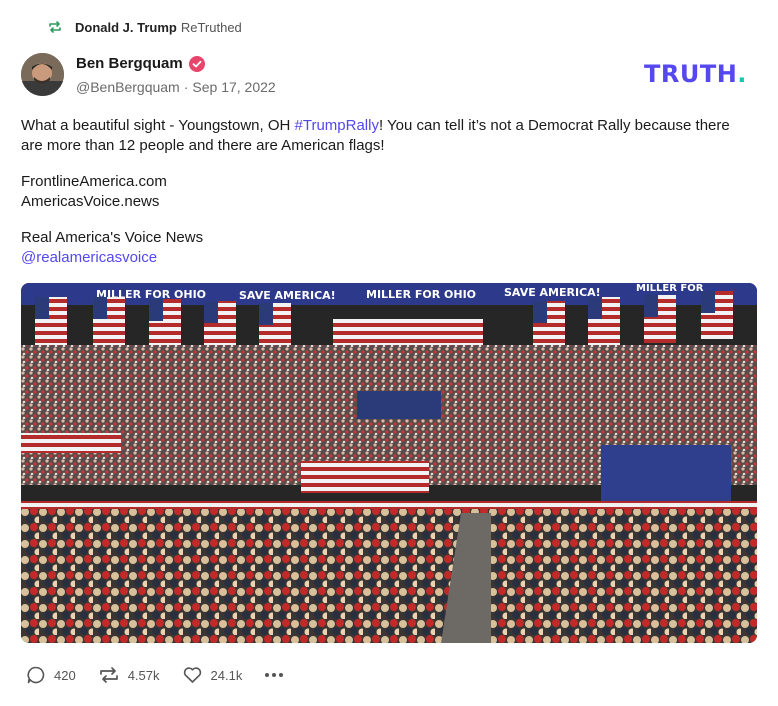 This screenshot has width=778, height=706. Describe the element at coordinates (51, 675) in the screenshot. I see `reply-button: 420` at that location.